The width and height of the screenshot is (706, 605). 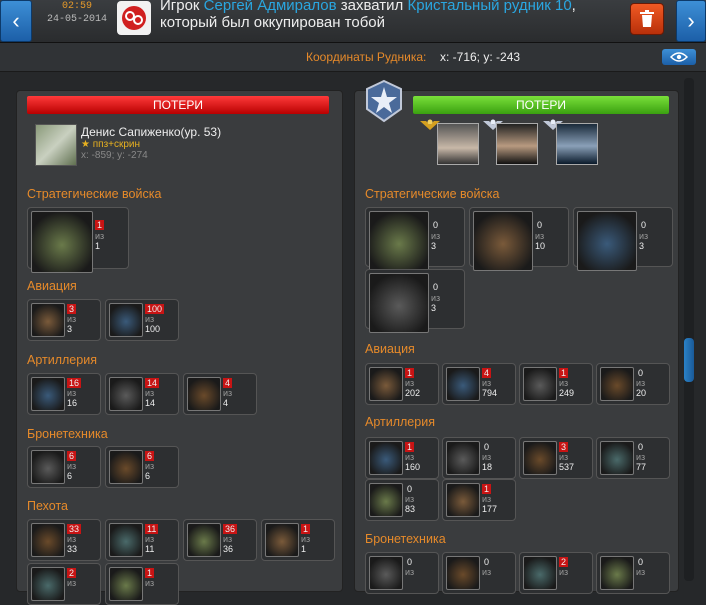 I want to click on unit-card: 11 из 11, so click(x=142, y=540).